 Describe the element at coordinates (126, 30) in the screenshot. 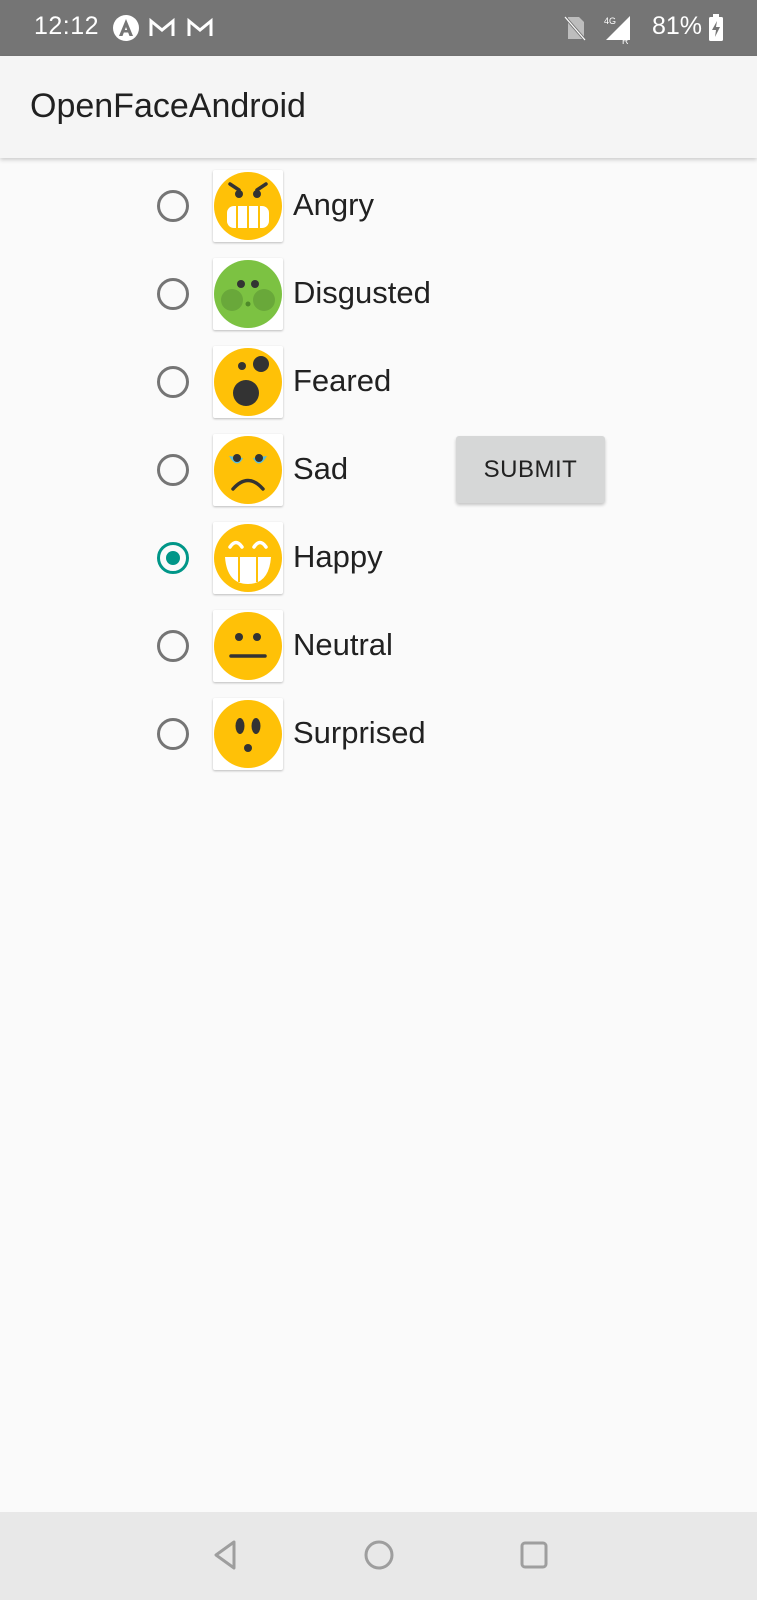

I see `android-studio-icon` at that location.